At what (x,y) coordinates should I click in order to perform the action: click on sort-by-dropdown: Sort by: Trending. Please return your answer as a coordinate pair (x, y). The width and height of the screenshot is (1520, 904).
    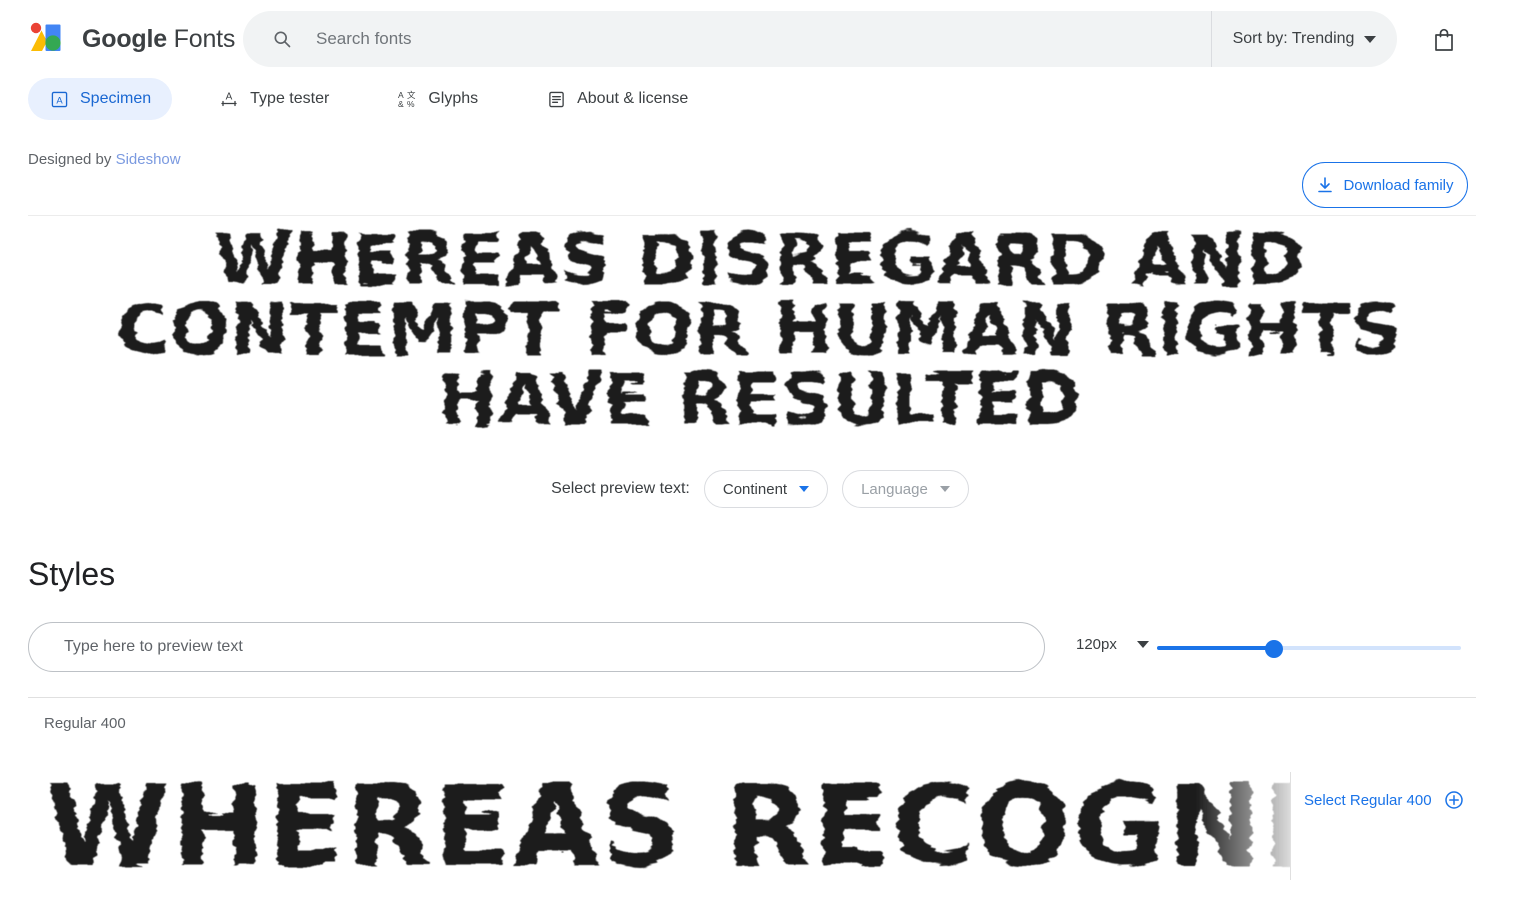
    Looking at the image, I should click on (1304, 39).